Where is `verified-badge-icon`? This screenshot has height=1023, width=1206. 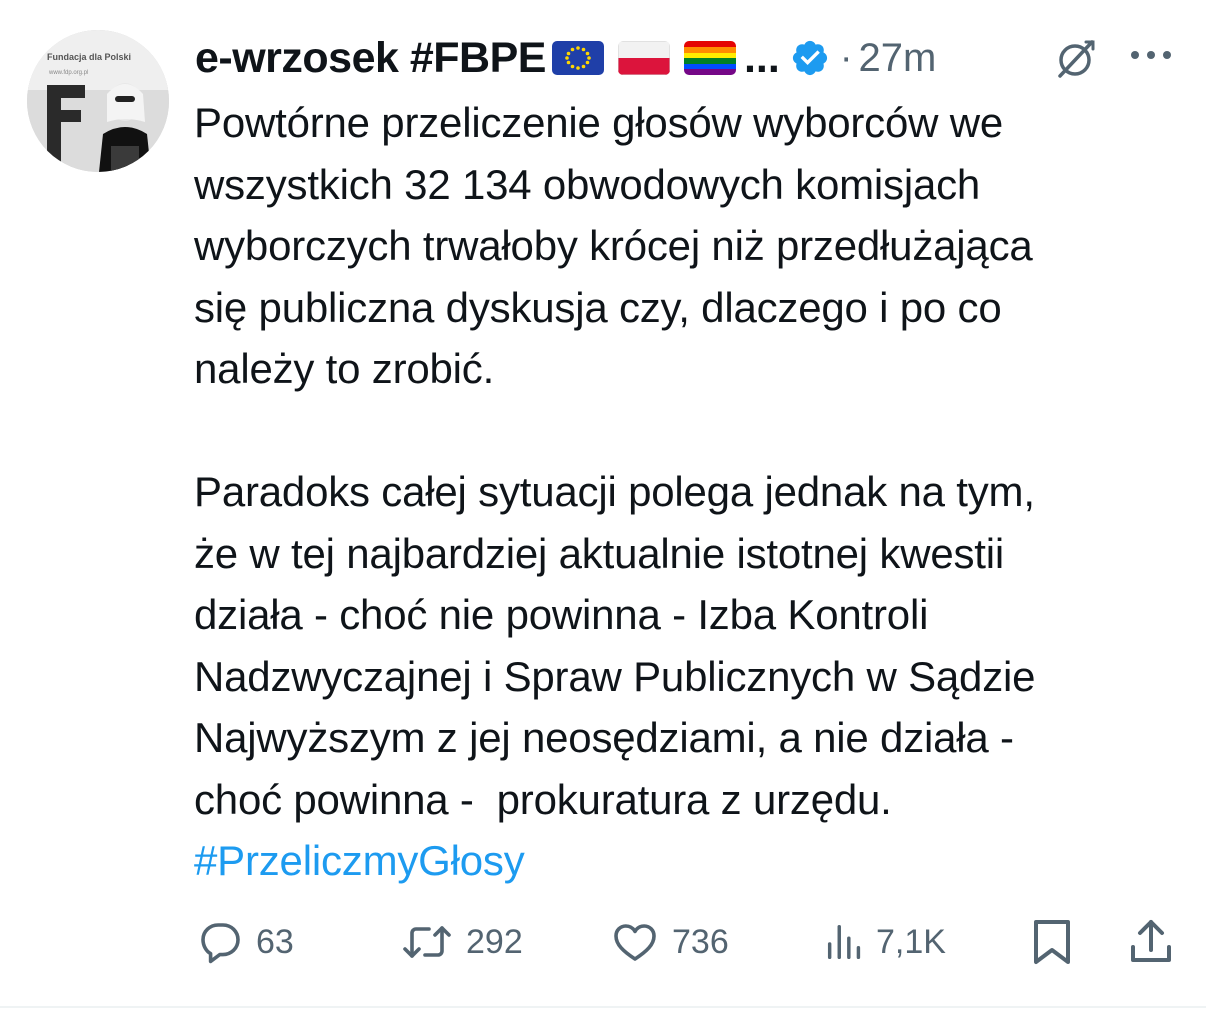
verified-badge-icon is located at coordinates (810, 58).